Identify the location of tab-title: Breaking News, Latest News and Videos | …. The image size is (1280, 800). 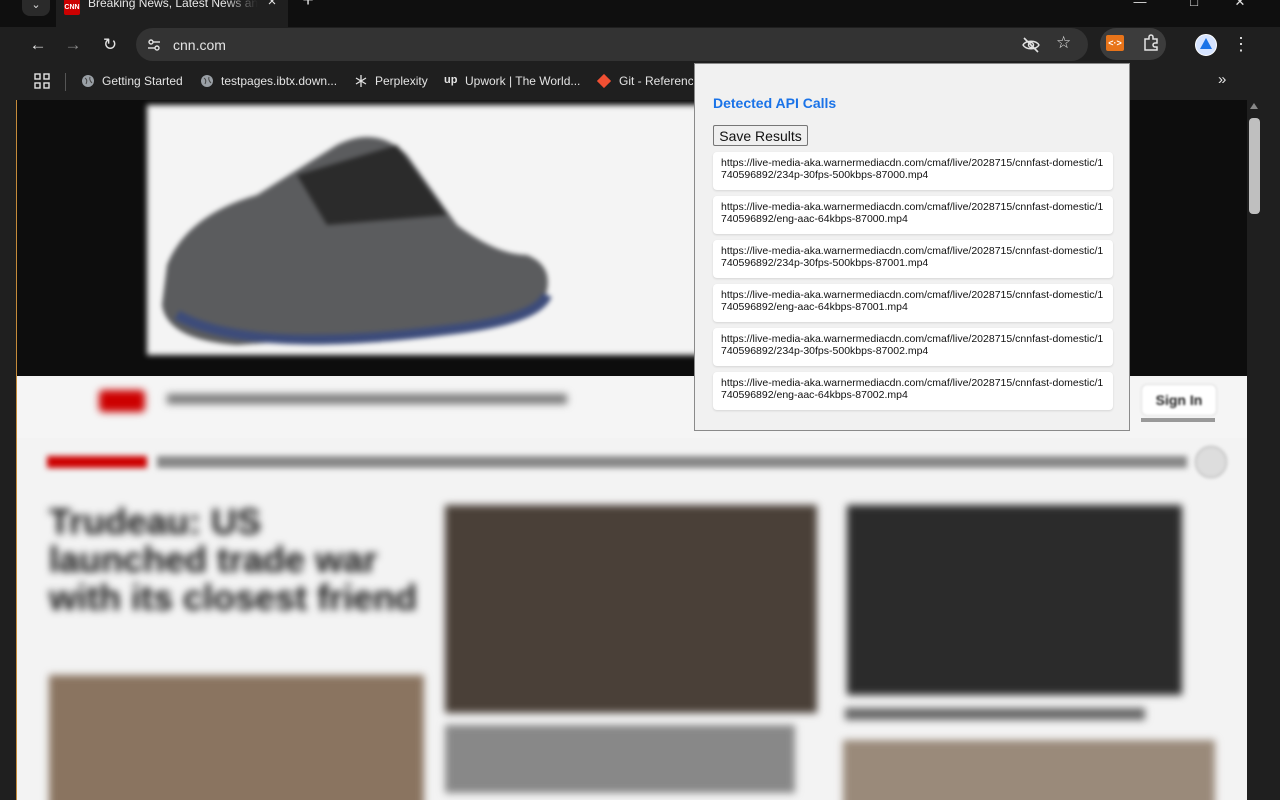
(173, 5).